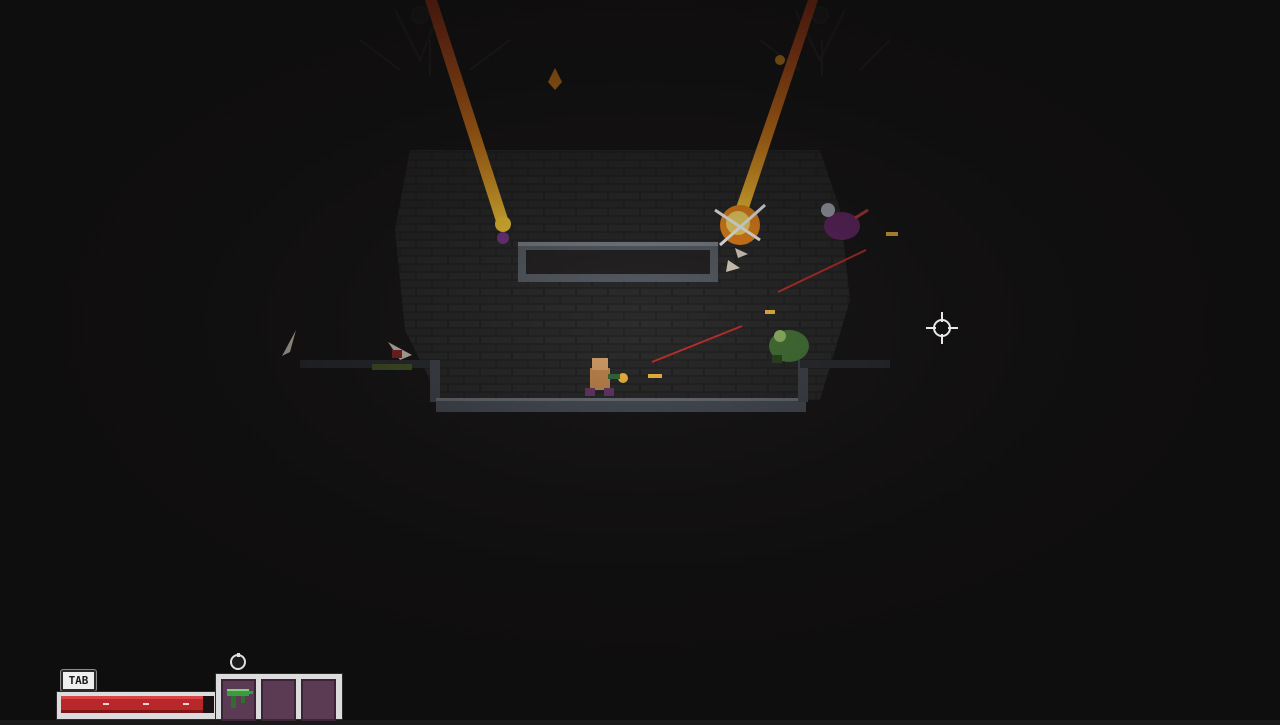  Describe the element at coordinates (238, 661) in the screenshot. I see `bomb-icon` at that location.